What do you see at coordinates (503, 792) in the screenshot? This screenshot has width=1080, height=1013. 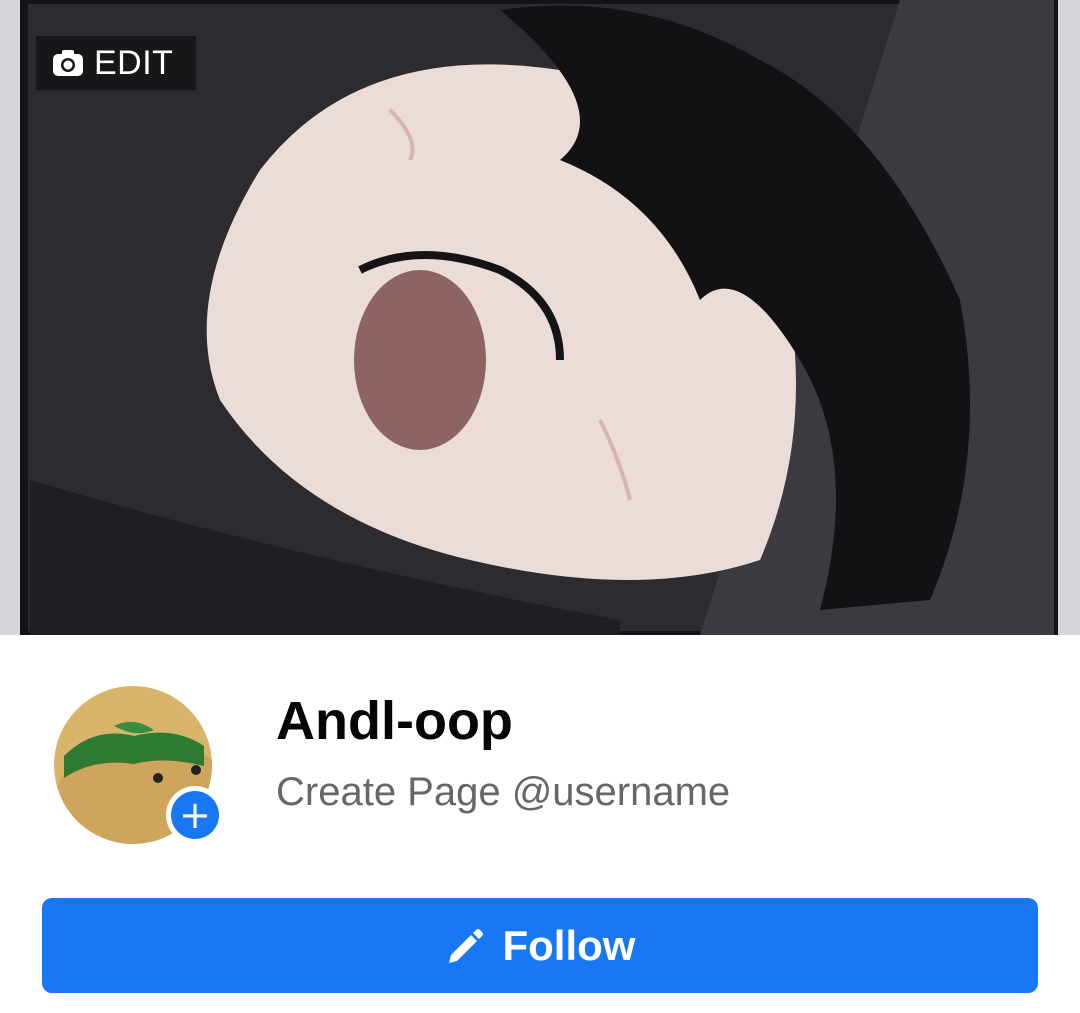 I see `create-username-link: Create Page @username` at bounding box center [503, 792].